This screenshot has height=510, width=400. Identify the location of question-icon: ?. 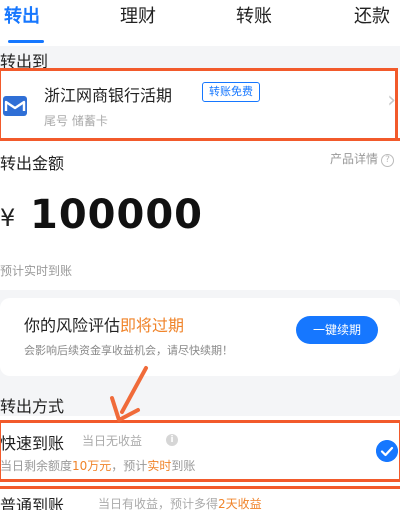
(387, 160).